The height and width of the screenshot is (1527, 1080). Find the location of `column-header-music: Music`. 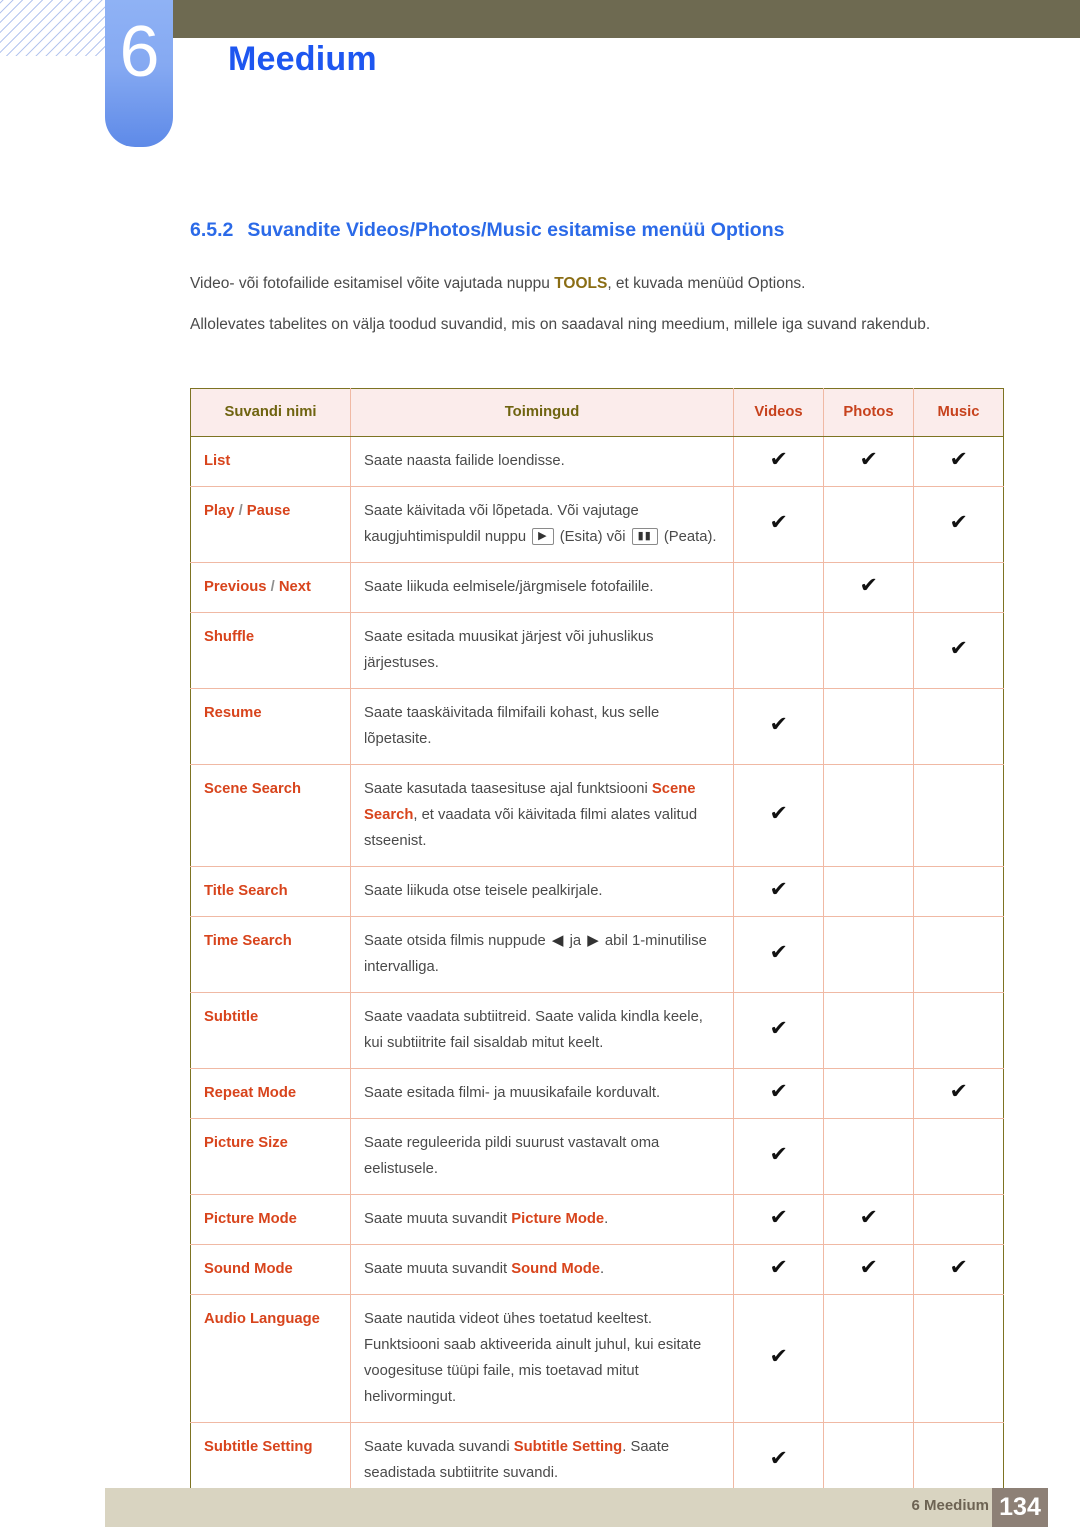

column-header-music: Music is located at coordinates (958, 412).